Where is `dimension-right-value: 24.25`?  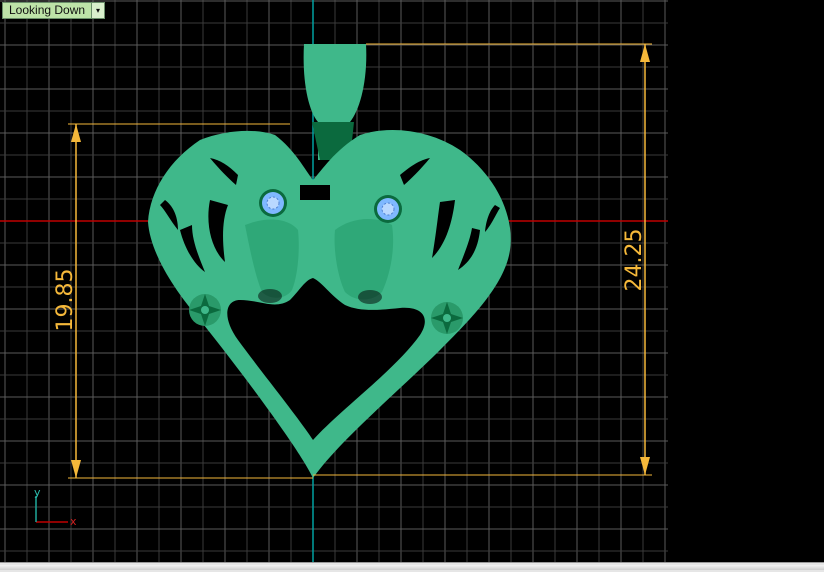 dimension-right-value: 24.25 is located at coordinates (634, 260).